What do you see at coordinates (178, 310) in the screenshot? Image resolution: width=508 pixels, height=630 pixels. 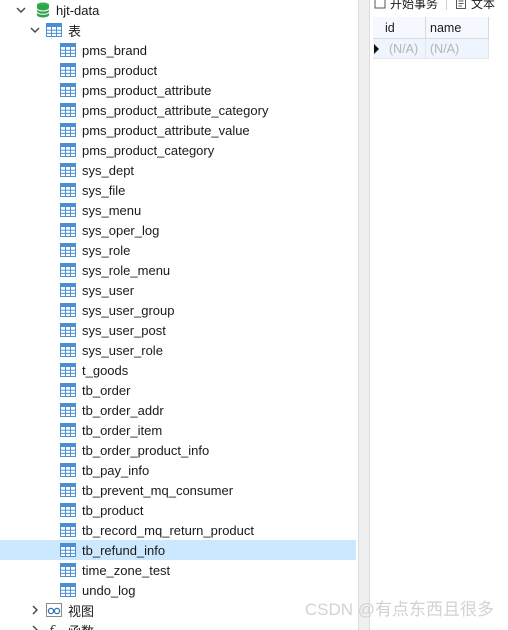 I see `table-item: sys_user_group` at bounding box center [178, 310].